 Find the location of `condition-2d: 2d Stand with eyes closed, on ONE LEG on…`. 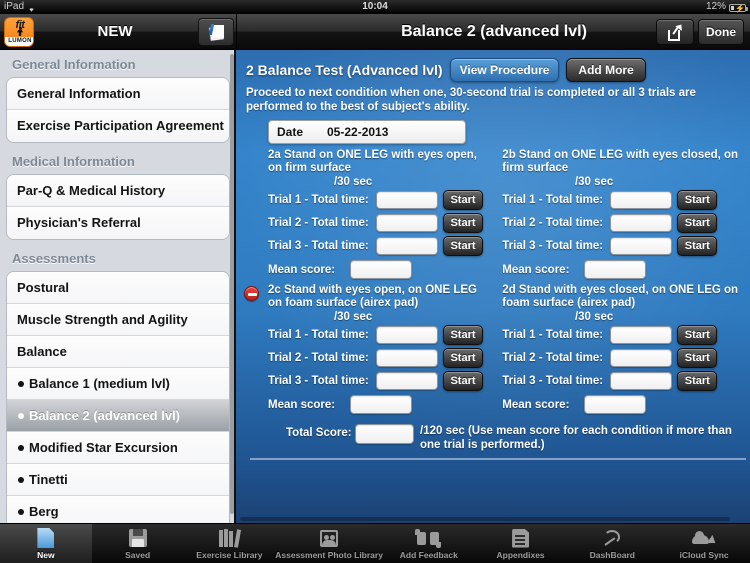

condition-2d: 2d Stand with eyes closed, on ONE LEG on… is located at coordinates (621, 349).